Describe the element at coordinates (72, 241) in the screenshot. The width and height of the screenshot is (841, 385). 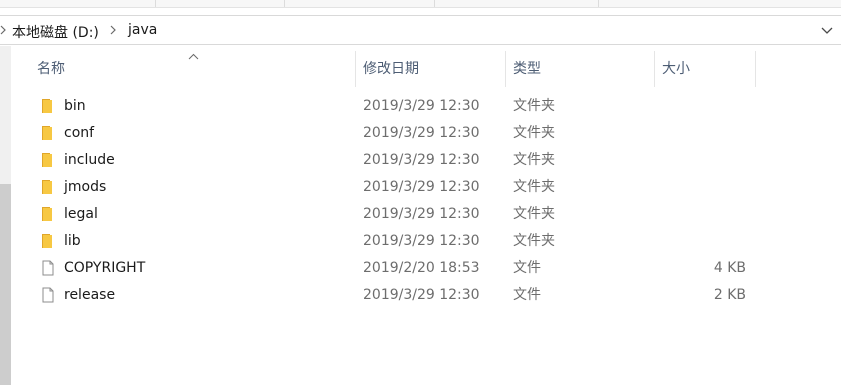
I see `file-name: lib` at that location.